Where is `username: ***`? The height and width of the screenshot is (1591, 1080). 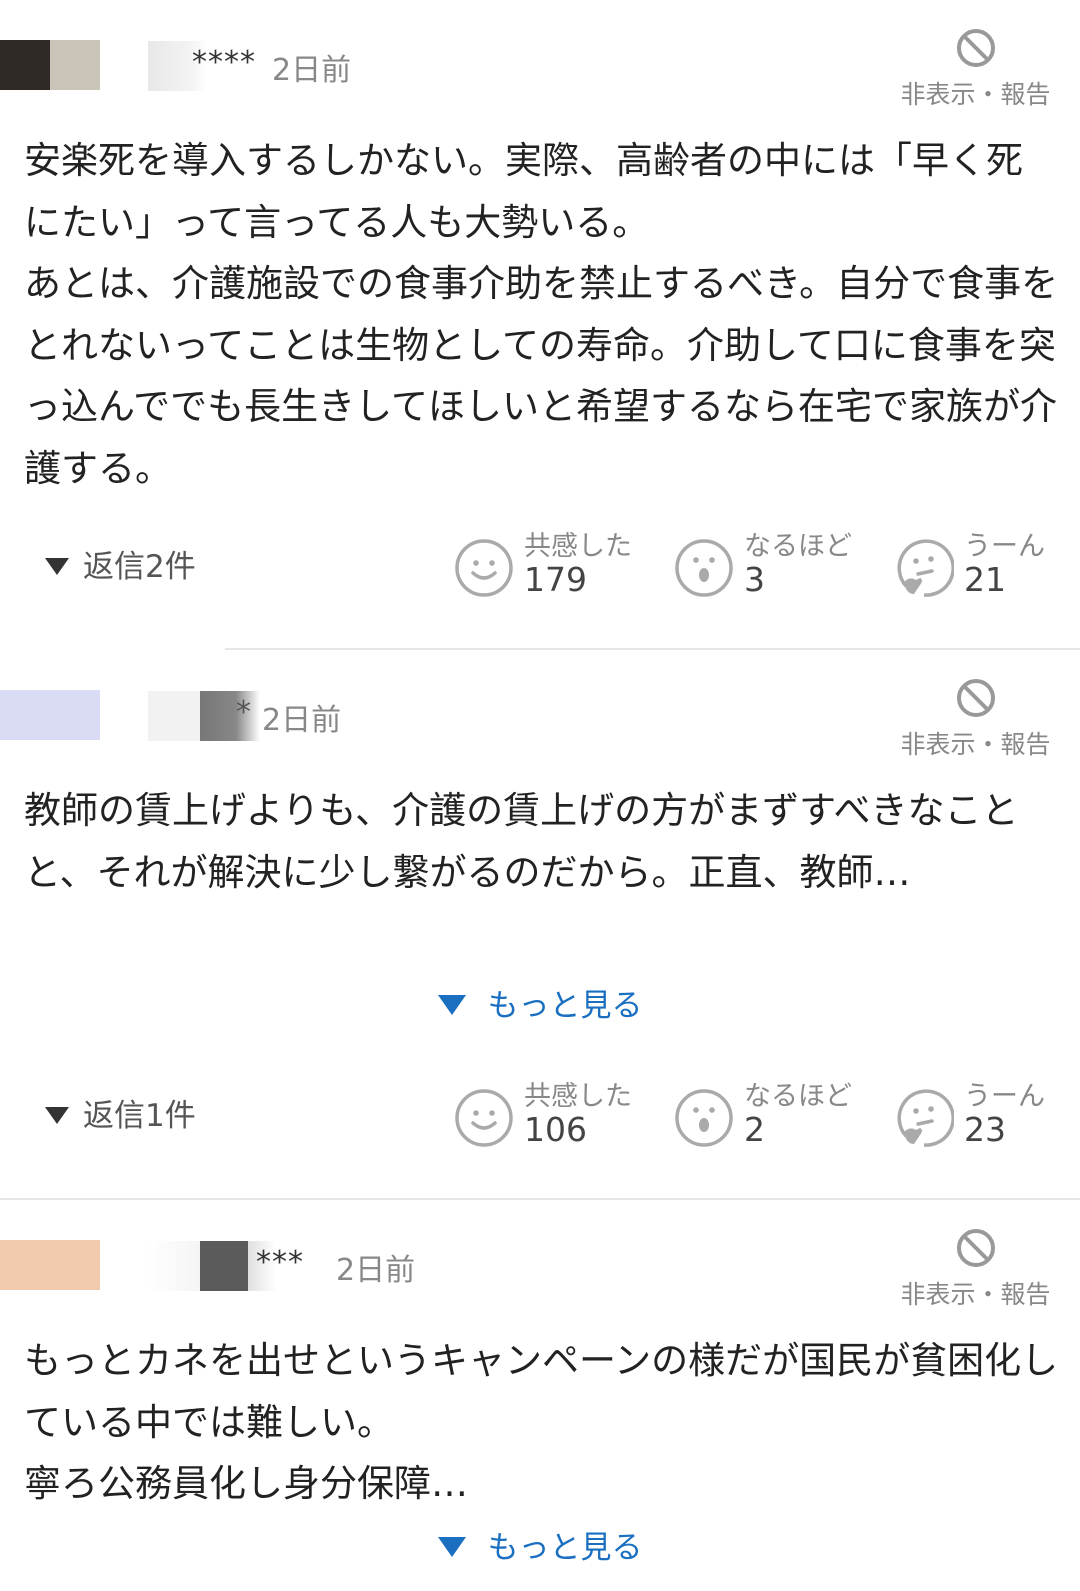
username: *** is located at coordinates (238, 1266).